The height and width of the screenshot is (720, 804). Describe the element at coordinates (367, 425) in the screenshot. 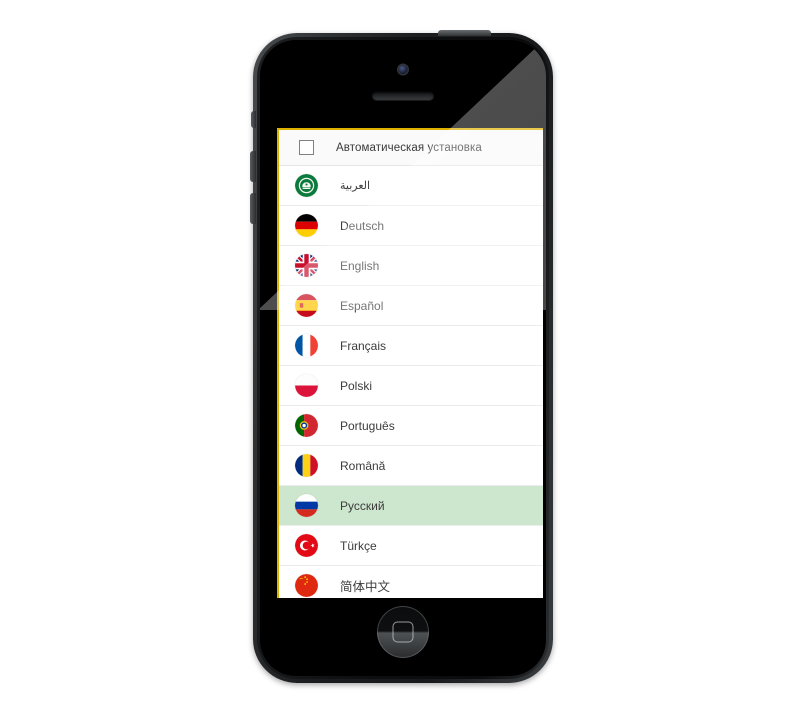

I see `language-label: Português` at that location.